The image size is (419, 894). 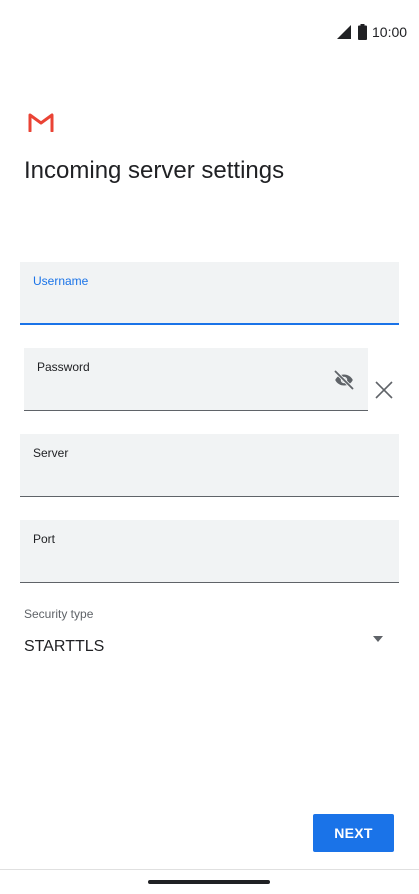 I want to click on server-input, so click(x=209, y=478).